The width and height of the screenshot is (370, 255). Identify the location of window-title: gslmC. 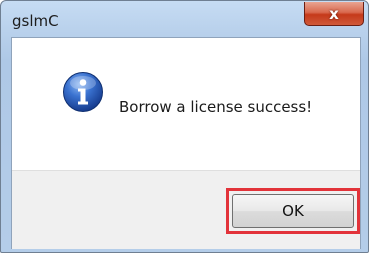
(35, 21).